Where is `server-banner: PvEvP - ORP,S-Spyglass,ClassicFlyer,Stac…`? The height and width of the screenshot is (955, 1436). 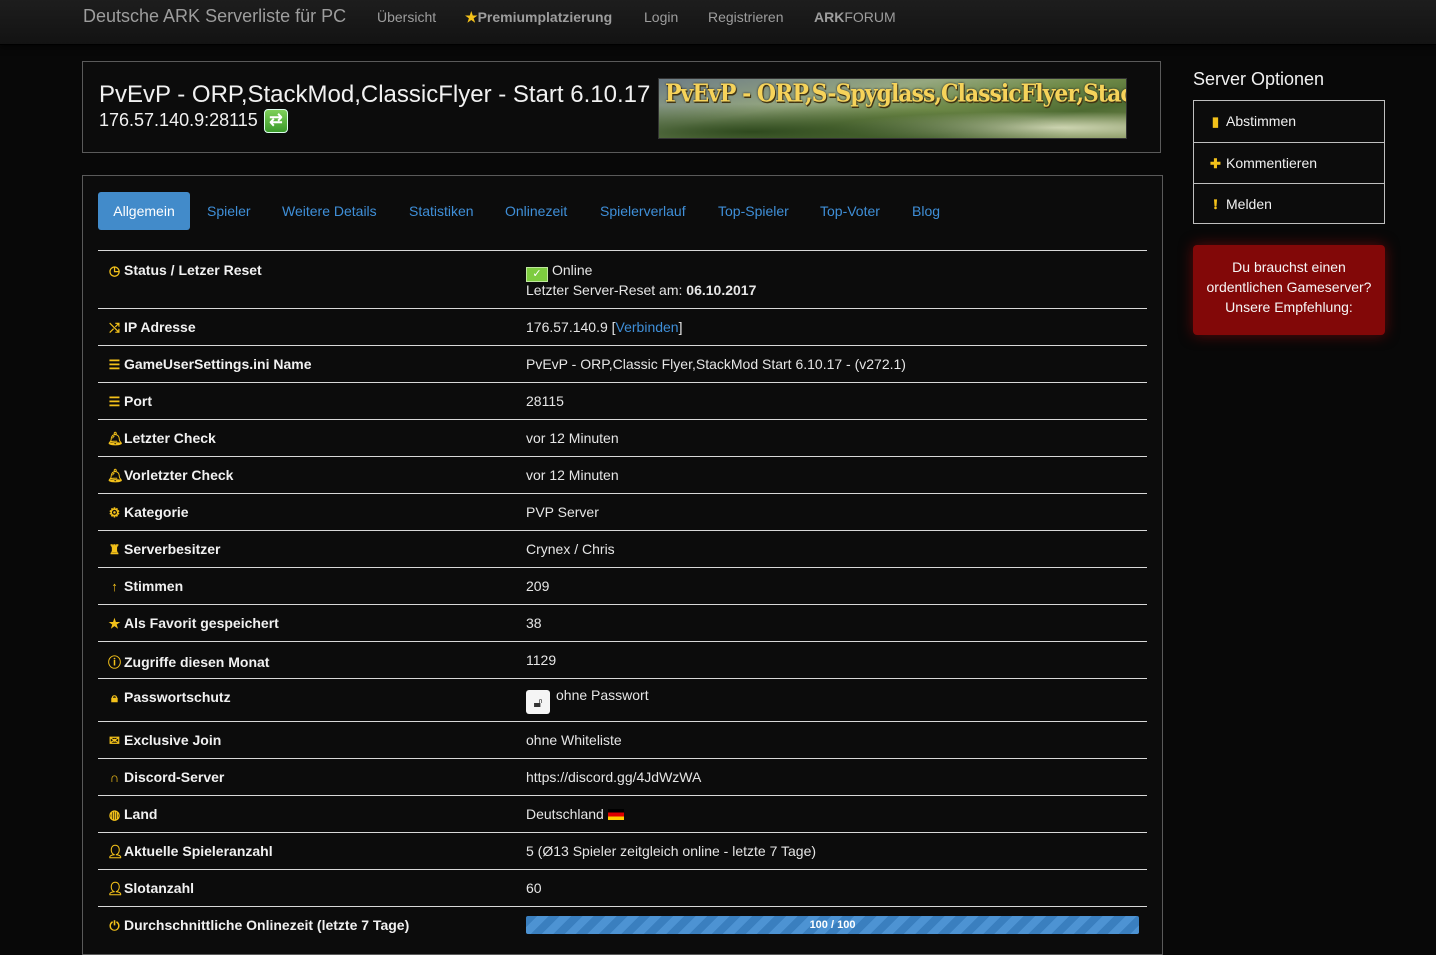 server-banner: PvEvP - ORP,S-Spyglass,ClassicFlyer,Stac… is located at coordinates (892, 108).